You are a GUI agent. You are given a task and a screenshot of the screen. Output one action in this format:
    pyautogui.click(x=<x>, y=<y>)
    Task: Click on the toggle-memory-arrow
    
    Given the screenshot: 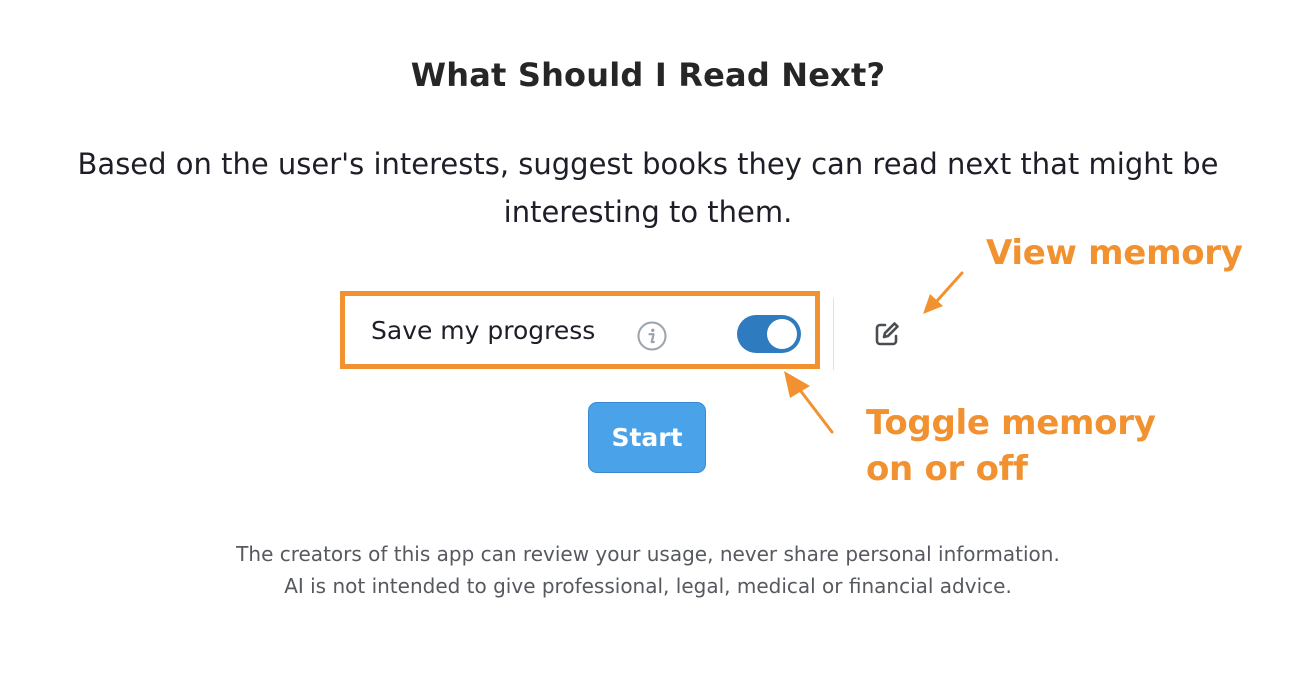 What is the action you would take?
    pyautogui.click(x=809, y=402)
    